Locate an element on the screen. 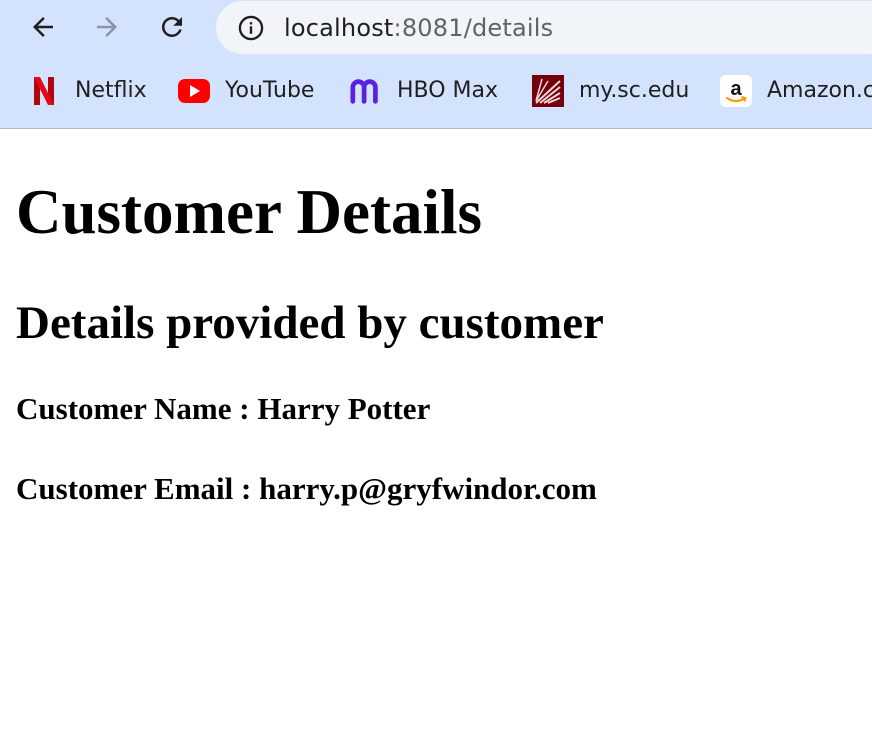 The height and width of the screenshot is (731, 872). bookmark-label: HBO Max is located at coordinates (448, 90).